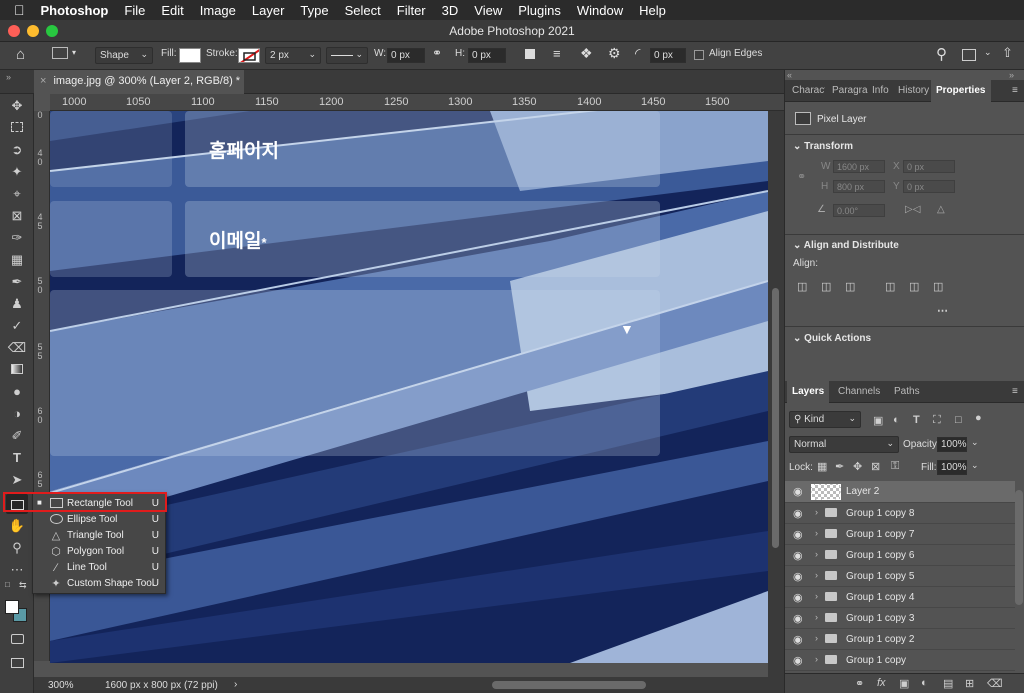  What do you see at coordinates (75, 10) in the screenshot?
I see `menu-app-name: Photoshop` at bounding box center [75, 10].